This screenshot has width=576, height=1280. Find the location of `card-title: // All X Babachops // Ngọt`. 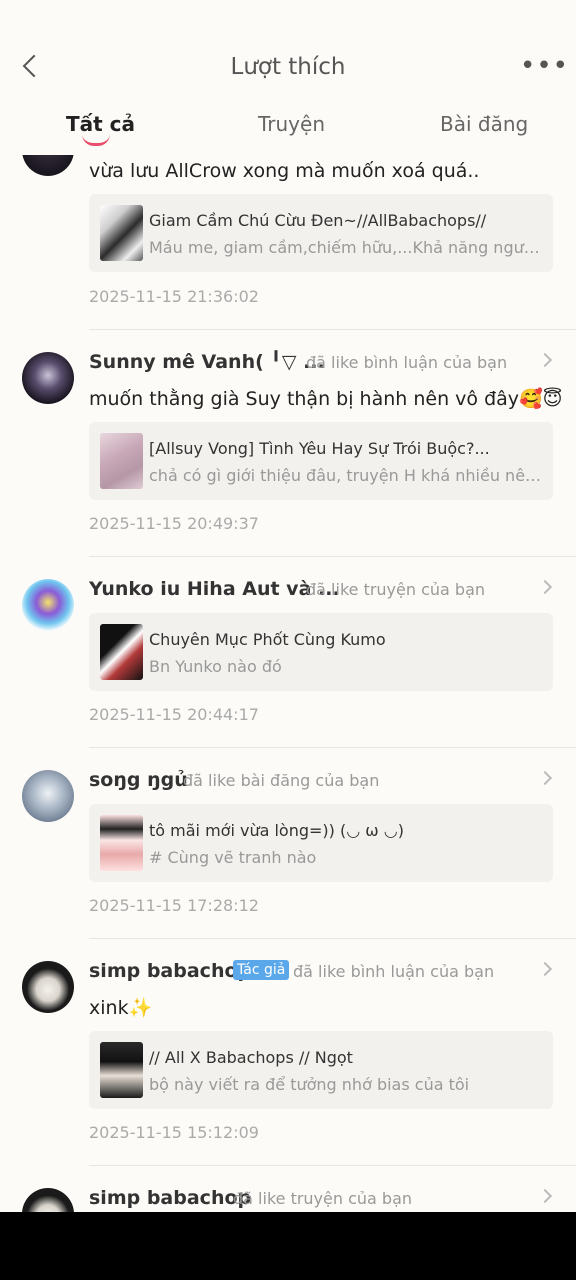

card-title: // All X Babachops // Ngọt is located at coordinates (251, 1057).